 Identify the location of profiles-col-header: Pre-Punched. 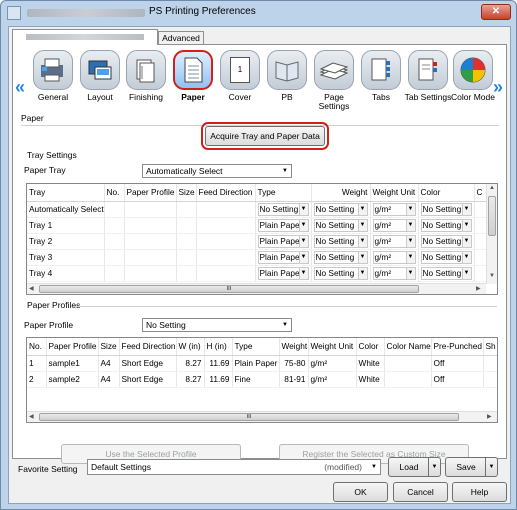
(457, 347).